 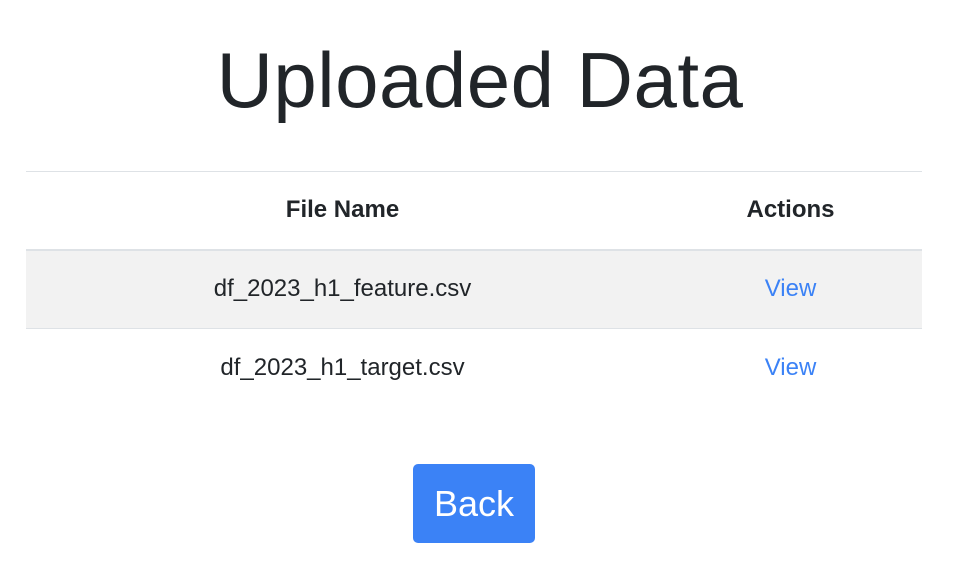 What do you see at coordinates (474, 368) in the screenshot?
I see `table-row: df_2023_h1_target.csv View` at bounding box center [474, 368].